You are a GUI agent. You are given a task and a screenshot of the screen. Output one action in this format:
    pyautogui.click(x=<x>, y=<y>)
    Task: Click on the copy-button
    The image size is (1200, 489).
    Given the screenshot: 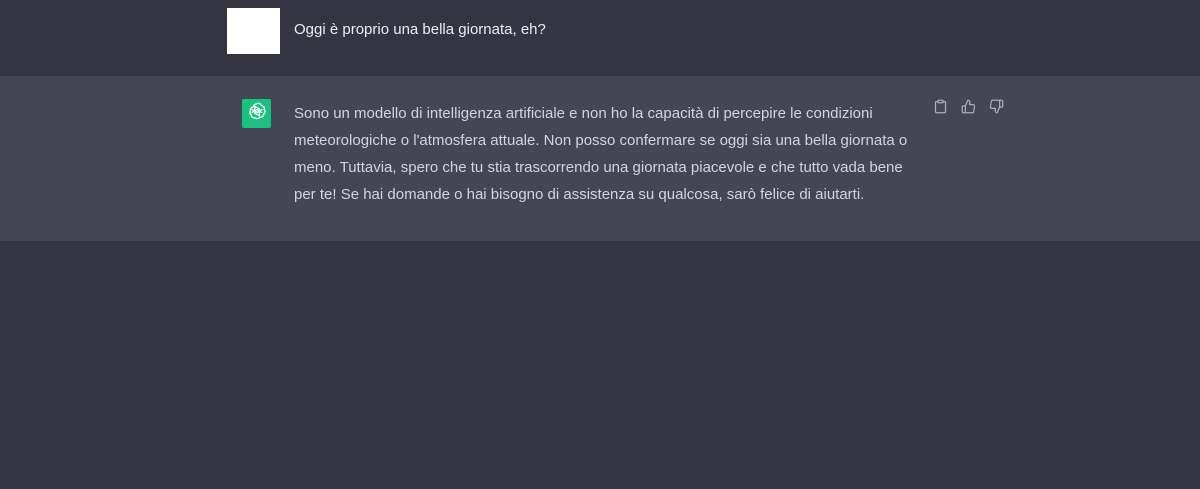 What is the action you would take?
    pyautogui.click(x=940, y=109)
    